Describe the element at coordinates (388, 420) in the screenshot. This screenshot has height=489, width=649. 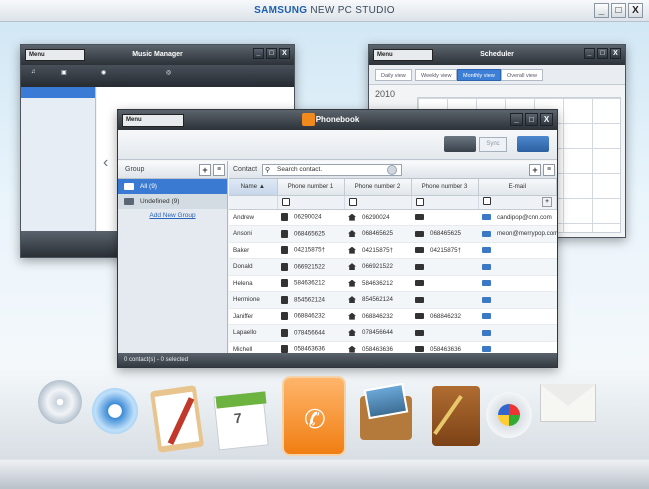
I see `photo-manager-icon` at that location.